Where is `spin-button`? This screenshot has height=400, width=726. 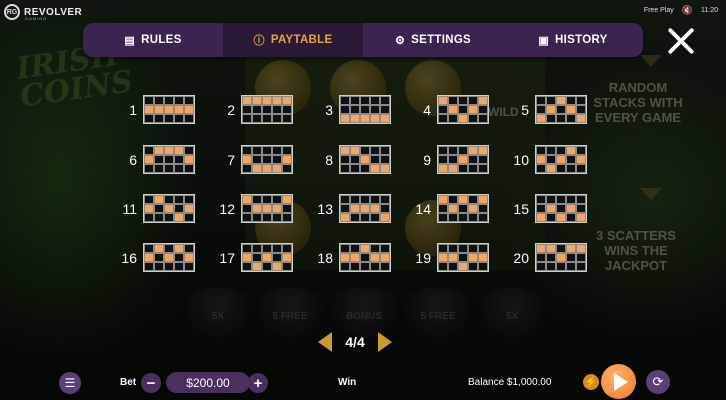 spin-button is located at coordinates (618, 381).